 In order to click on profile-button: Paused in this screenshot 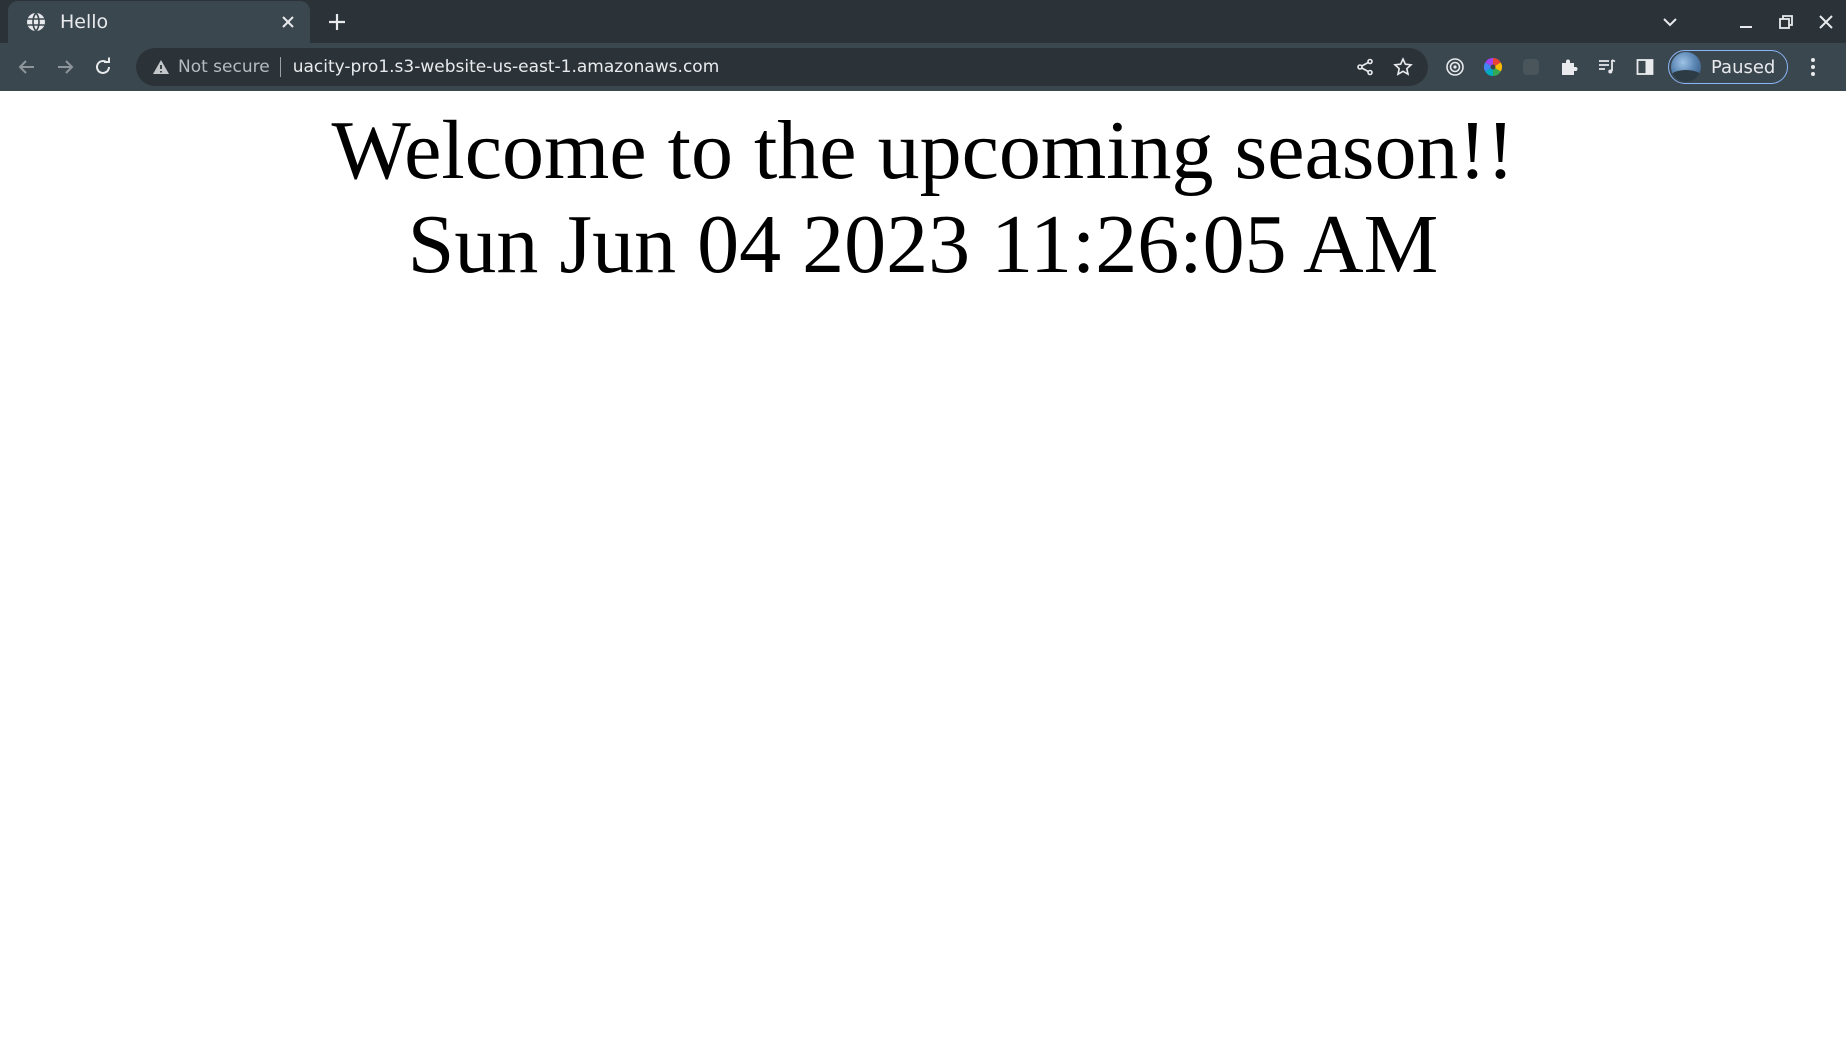, I will do `click(1728, 67)`.